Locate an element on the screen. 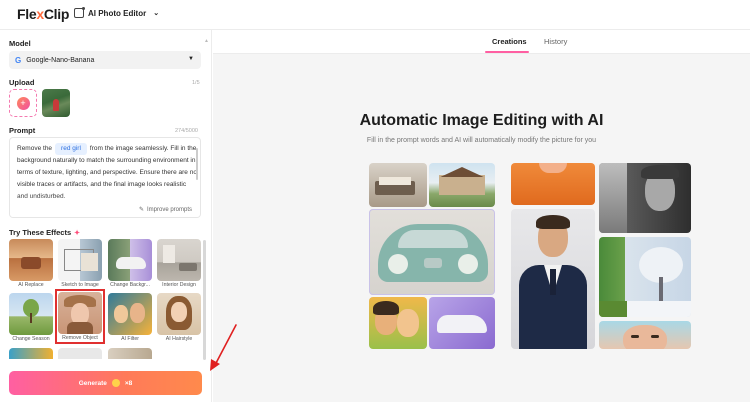  model-label: Model is located at coordinates (20, 43).